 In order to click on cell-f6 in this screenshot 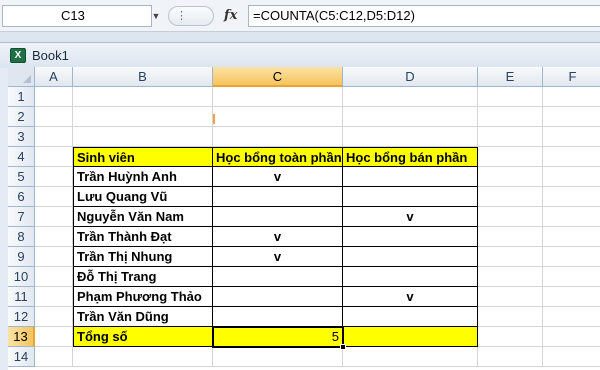, I will do `click(571, 197)`.